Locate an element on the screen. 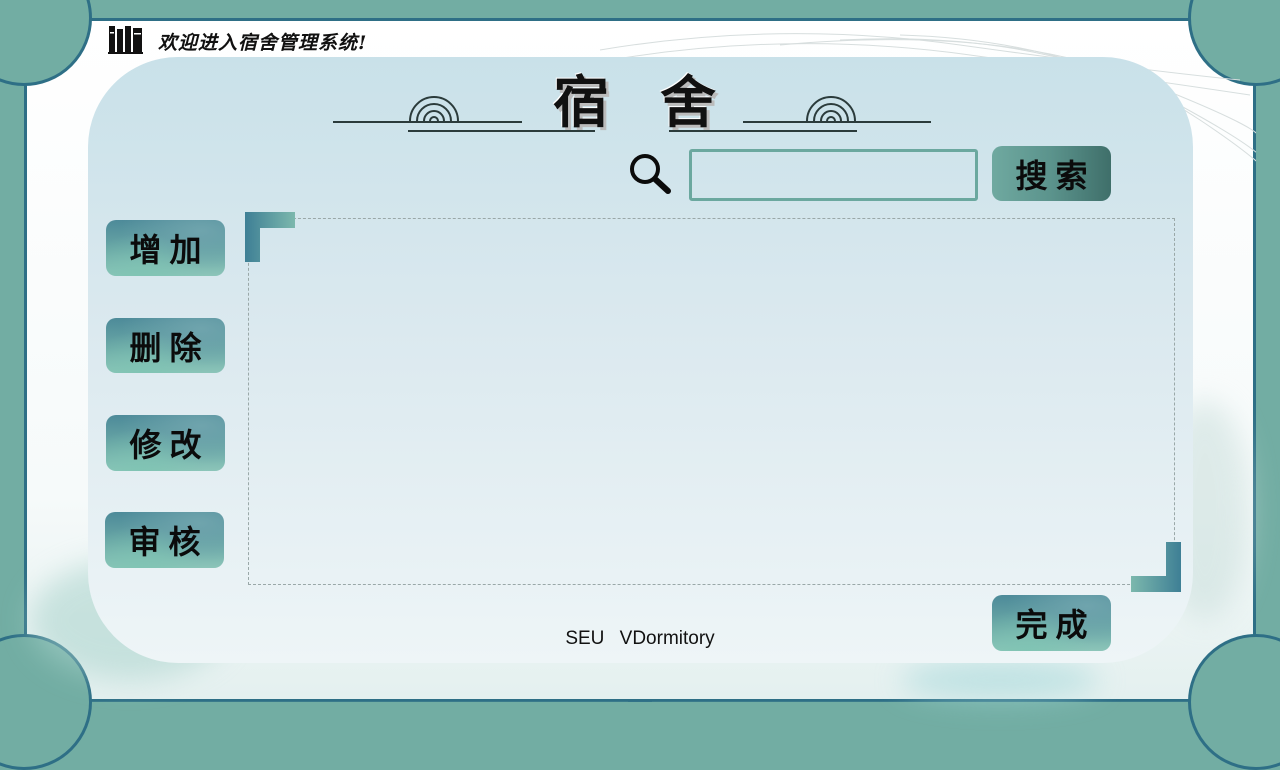  page-title-char-2: 舍 is located at coordinates (688, 103).